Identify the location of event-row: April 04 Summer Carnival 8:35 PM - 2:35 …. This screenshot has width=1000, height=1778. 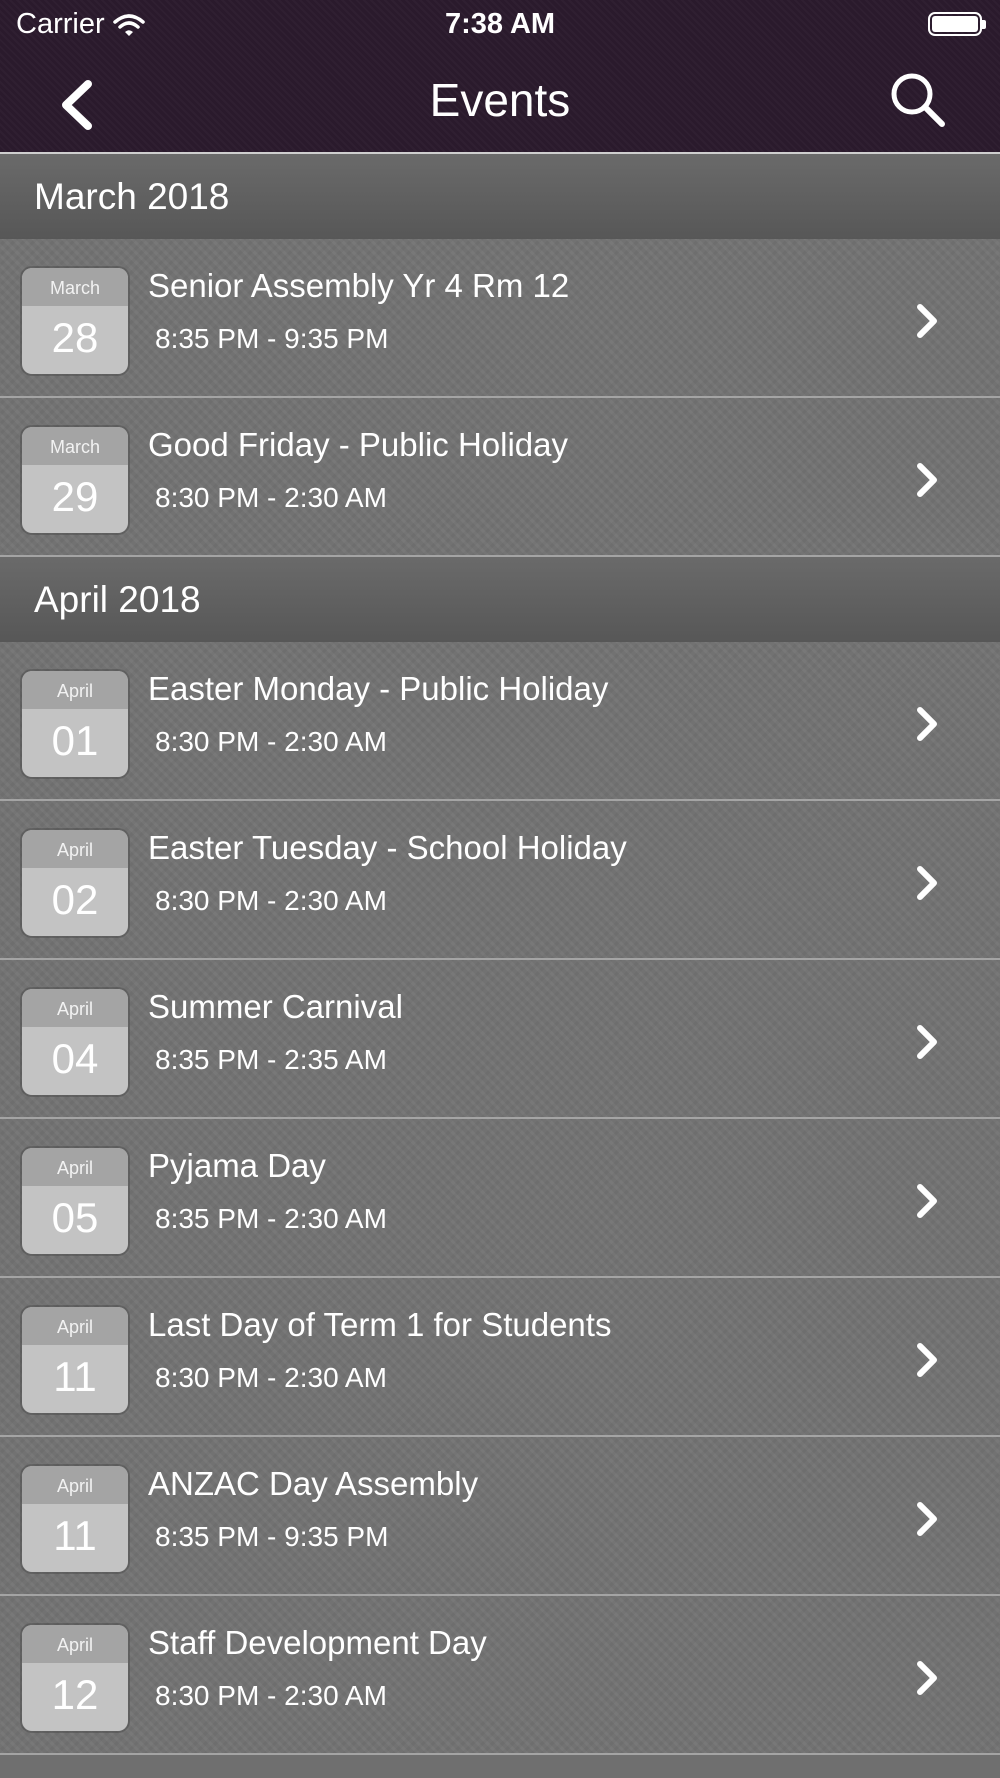
(500, 1039).